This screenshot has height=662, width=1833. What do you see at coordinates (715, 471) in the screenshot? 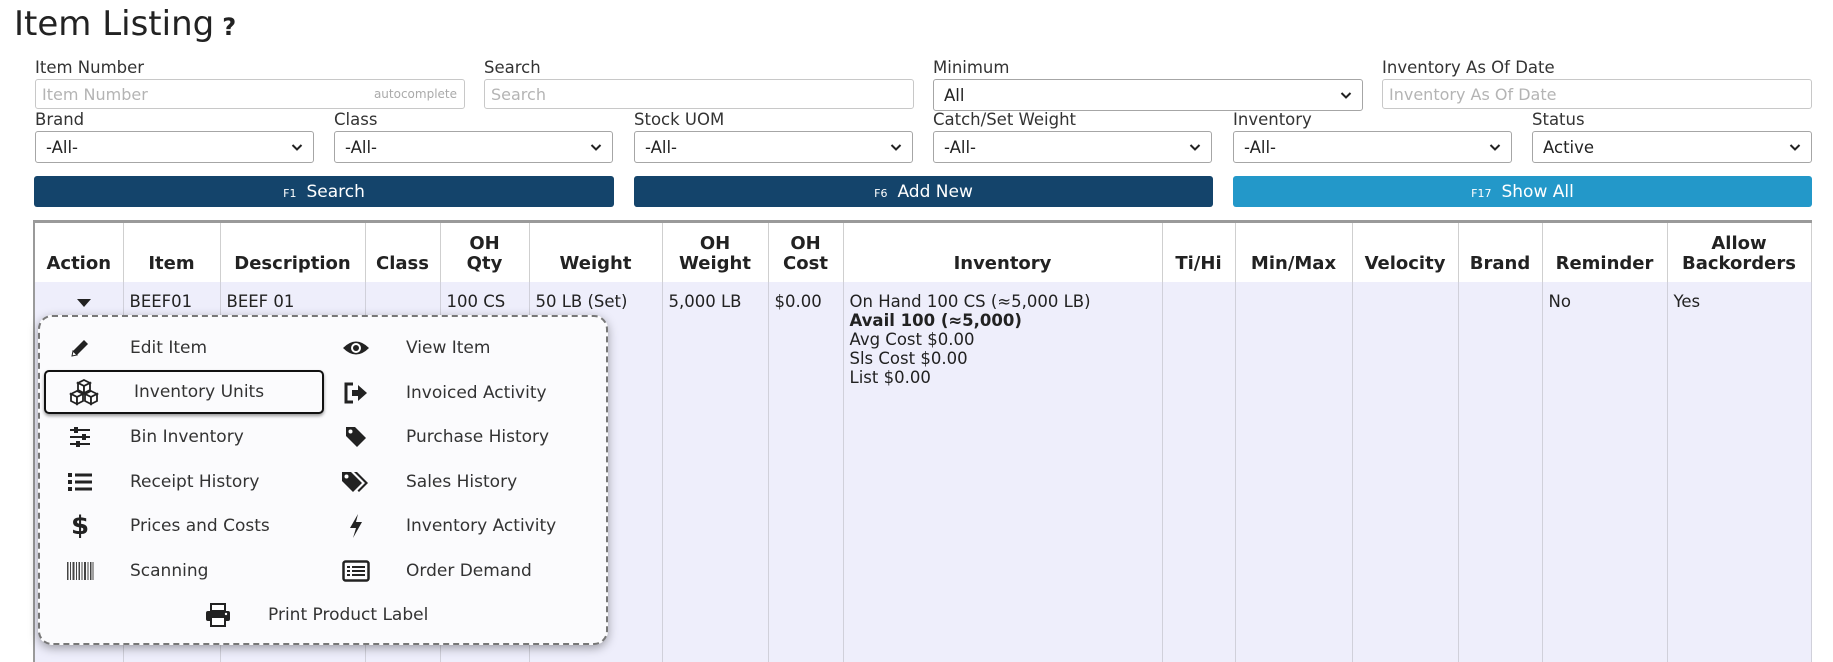
I see `cell-oh-weight: 5,000 LB` at bounding box center [715, 471].